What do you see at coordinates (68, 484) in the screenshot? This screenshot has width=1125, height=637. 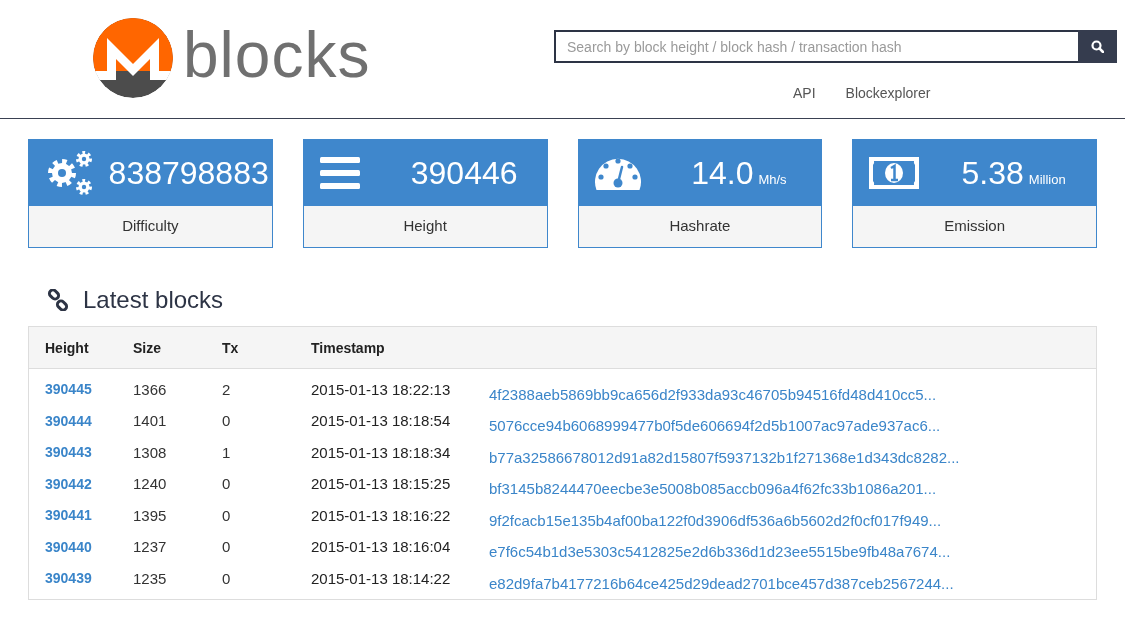 I see `block-height-link: 390442` at bounding box center [68, 484].